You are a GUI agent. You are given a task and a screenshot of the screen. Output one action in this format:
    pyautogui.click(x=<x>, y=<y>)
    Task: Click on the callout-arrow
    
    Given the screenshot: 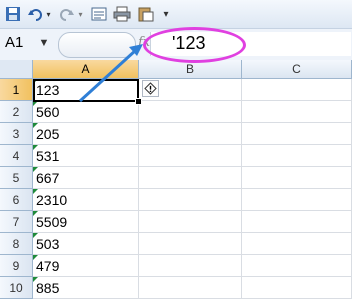 What is the action you would take?
    pyautogui.click(x=110, y=73)
    